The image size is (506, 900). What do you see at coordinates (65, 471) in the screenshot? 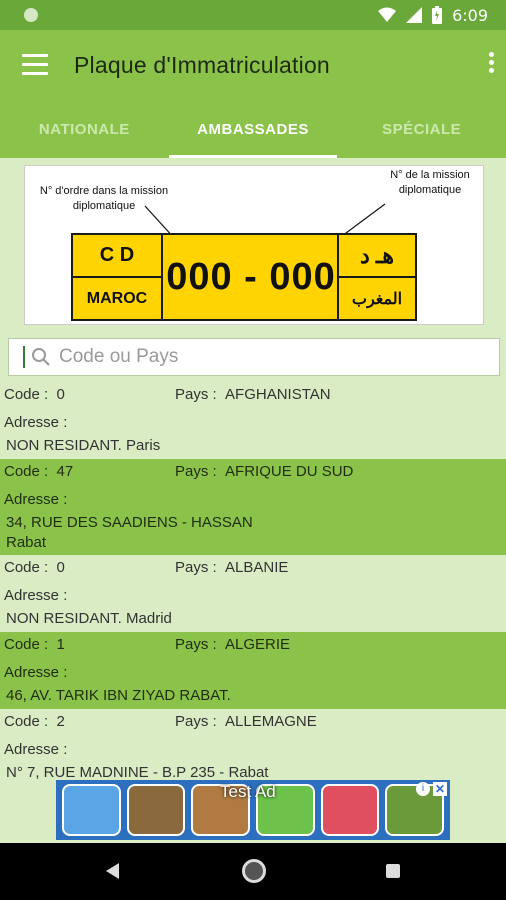
I see `code-value: 47` at bounding box center [65, 471].